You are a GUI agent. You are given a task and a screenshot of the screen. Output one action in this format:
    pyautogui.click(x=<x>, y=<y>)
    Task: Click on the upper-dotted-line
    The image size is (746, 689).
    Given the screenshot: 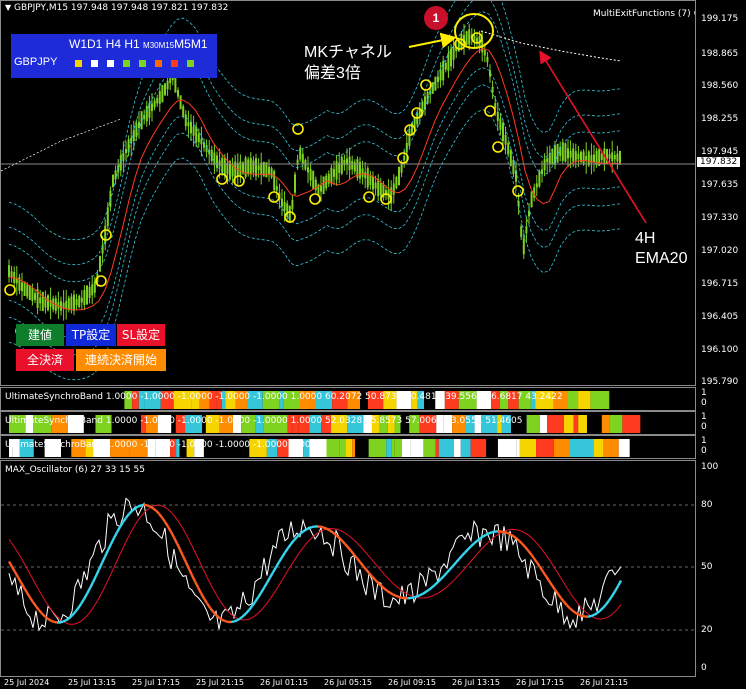 What is the action you would take?
    pyautogui.click(x=551, y=46)
    